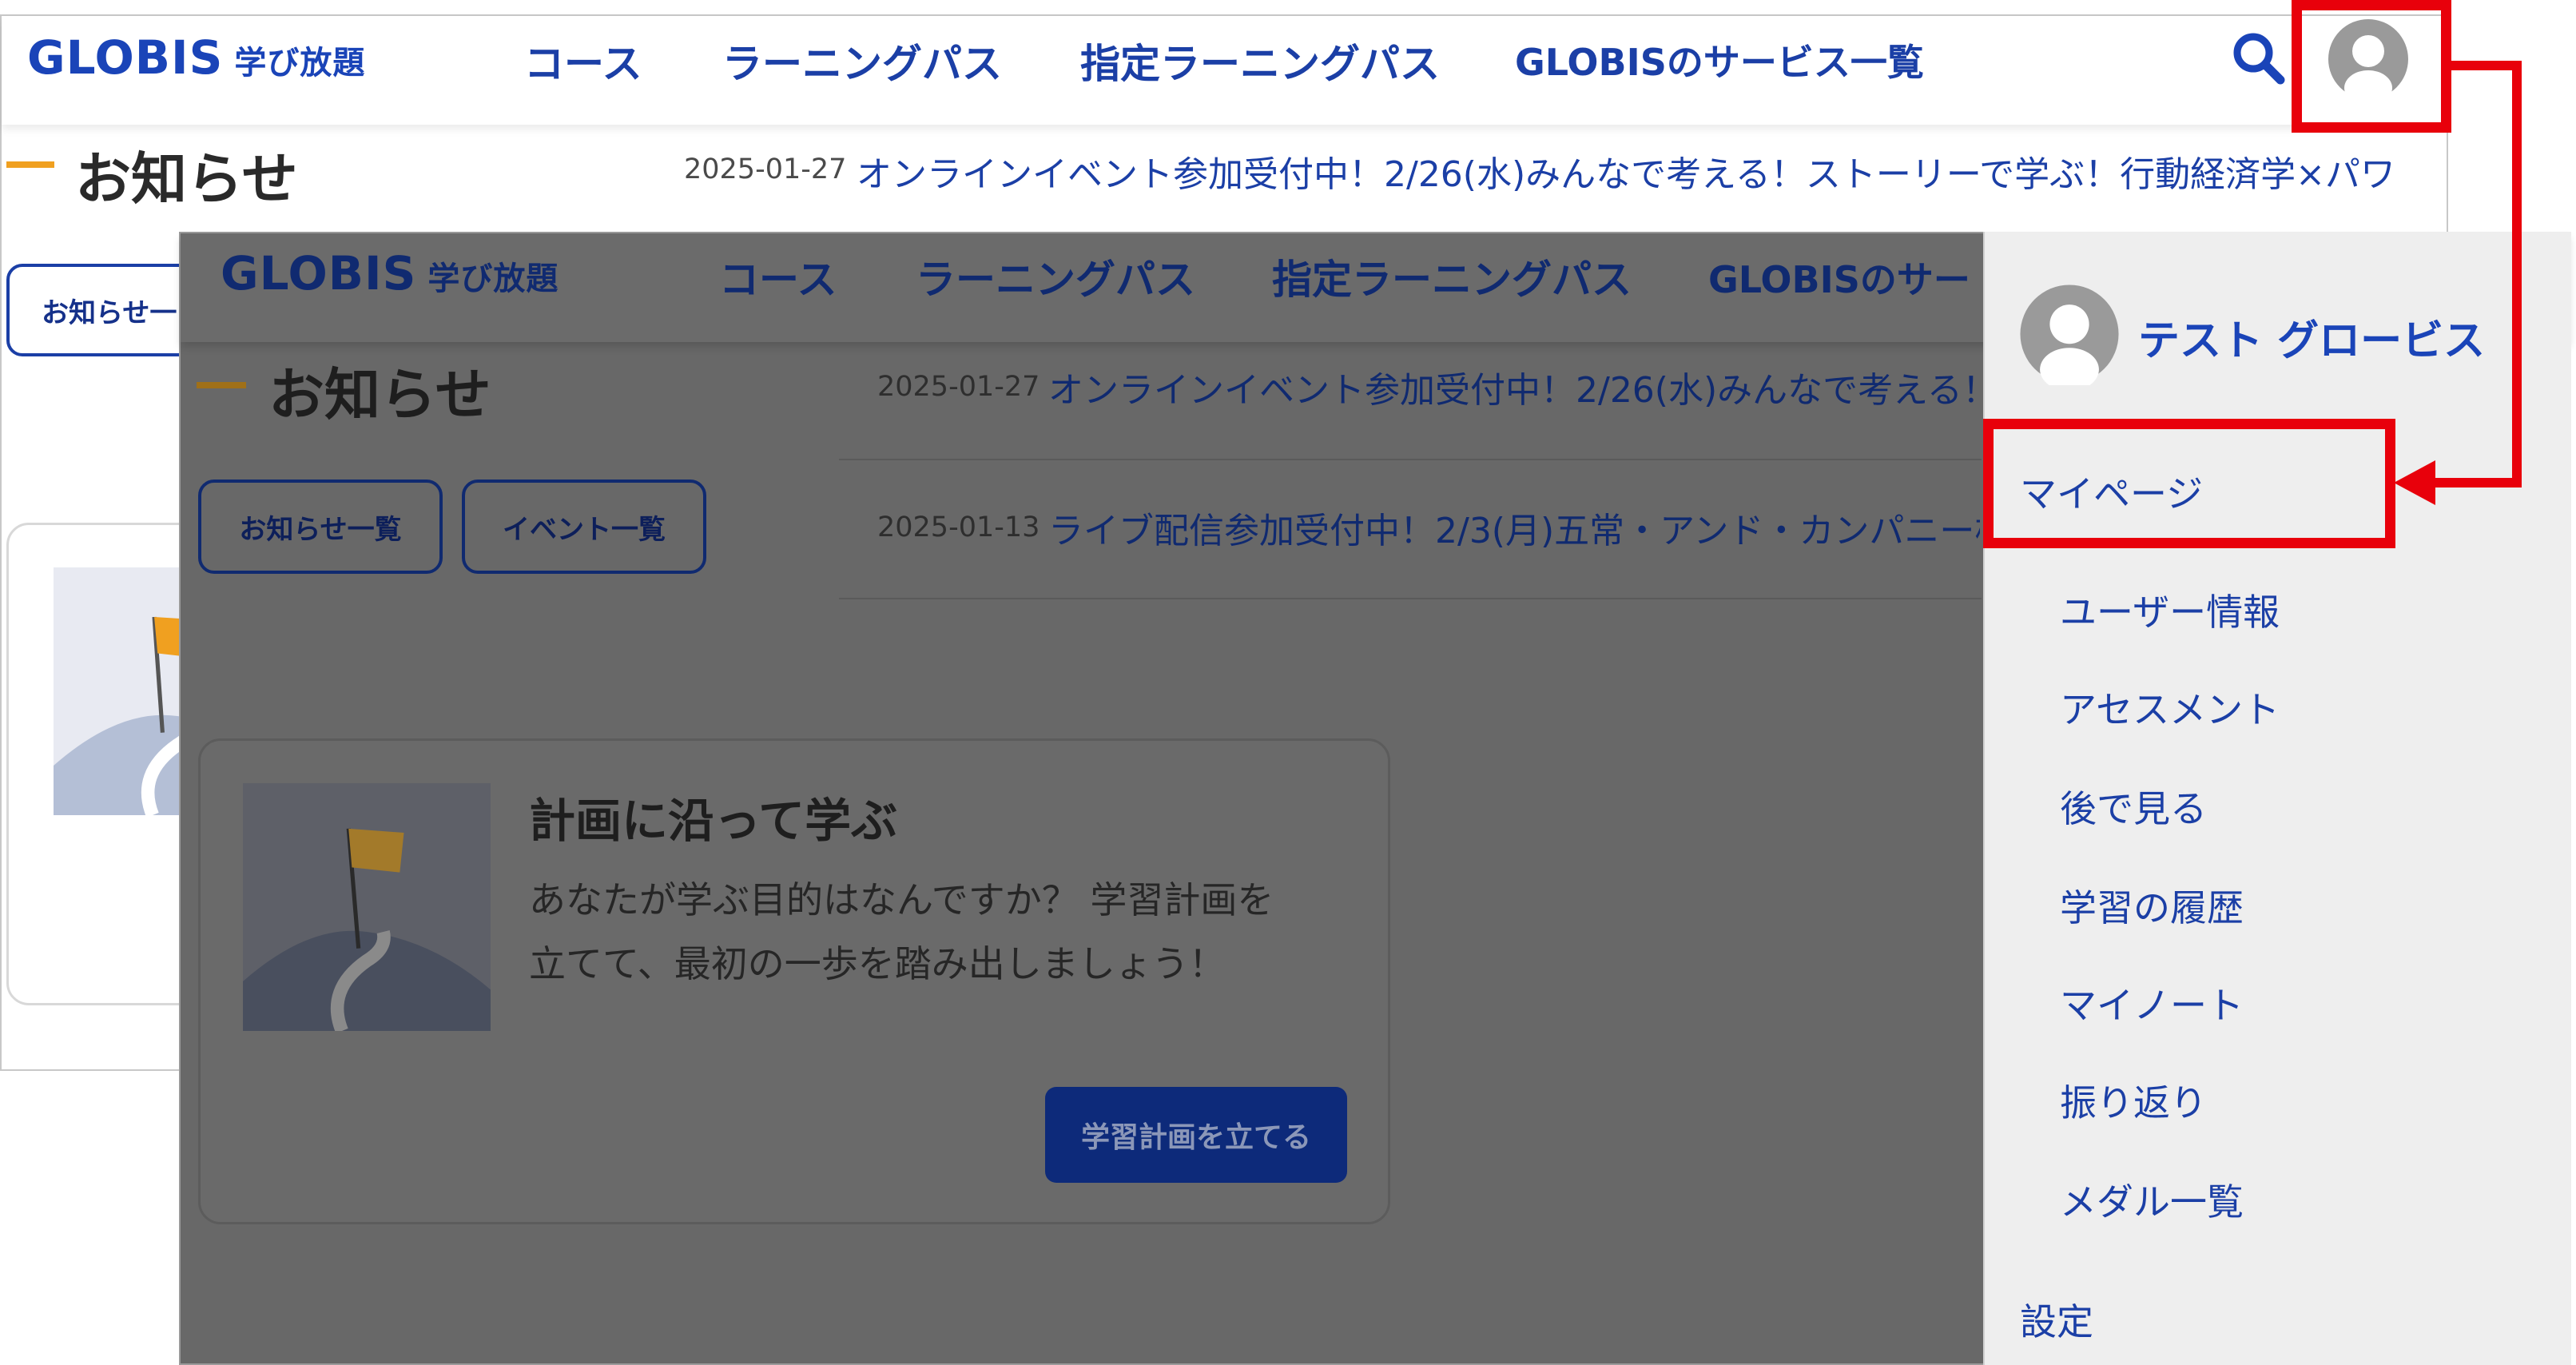  What do you see at coordinates (300, 63) in the screenshot?
I see `logo-sub-text: 学び放題` at bounding box center [300, 63].